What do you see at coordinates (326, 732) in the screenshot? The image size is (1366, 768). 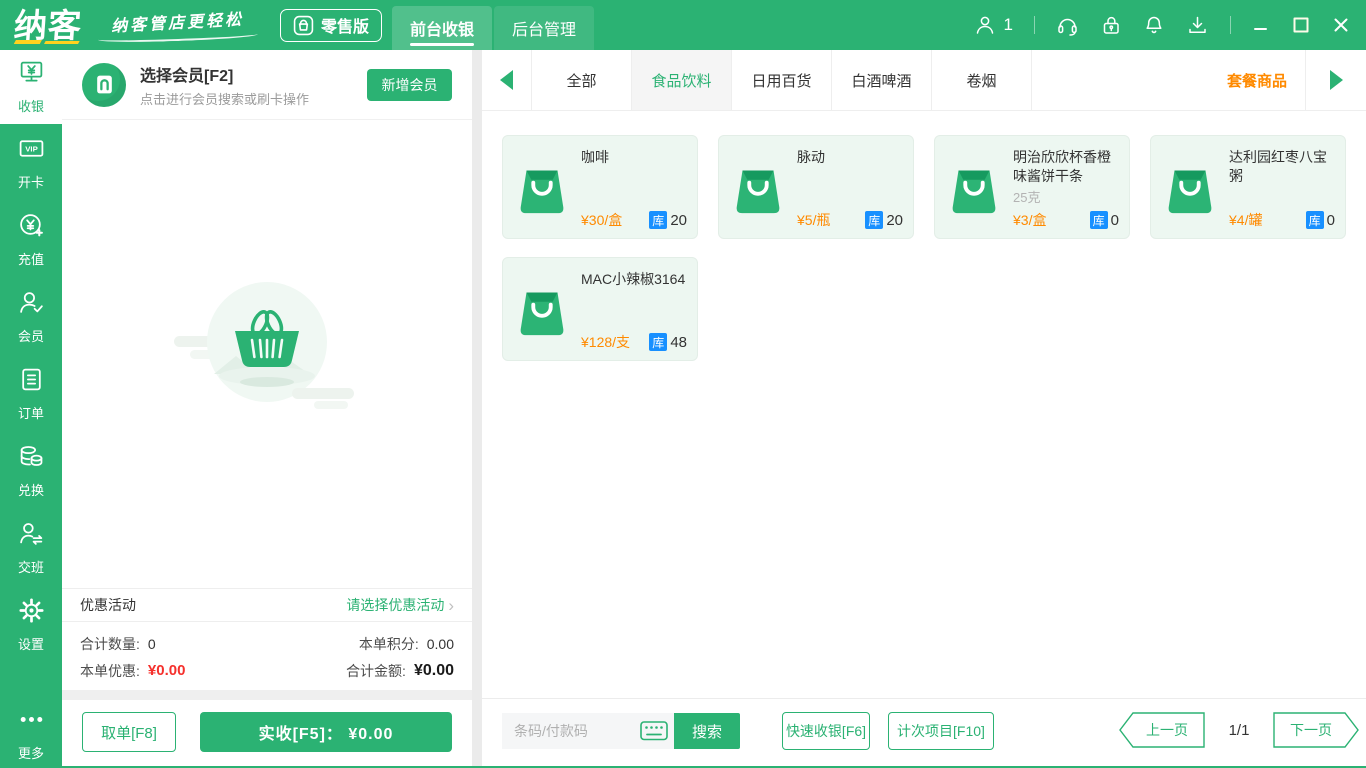 I see `checkout-button: 实收[F5]： ¥0.00` at bounding box center [326, 732].